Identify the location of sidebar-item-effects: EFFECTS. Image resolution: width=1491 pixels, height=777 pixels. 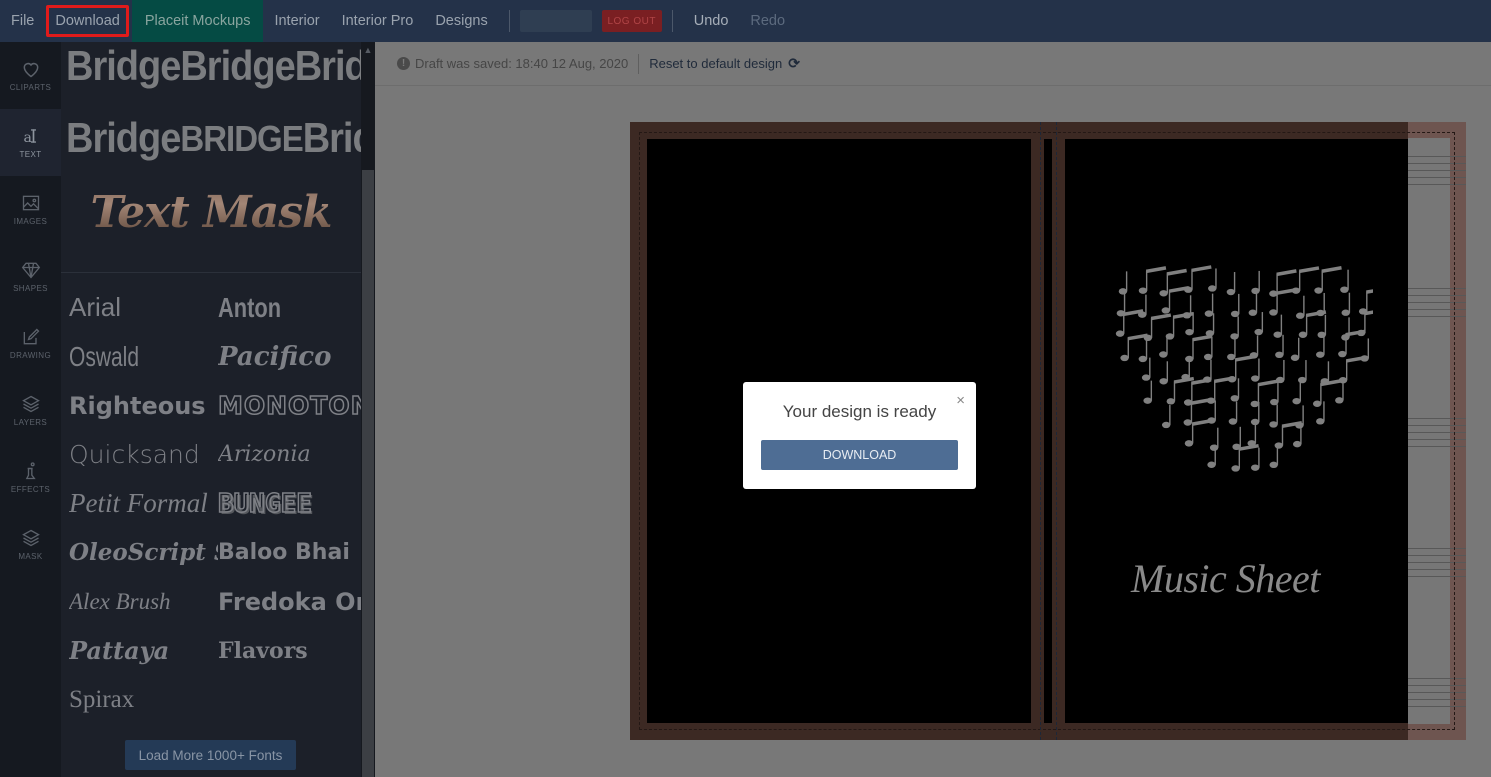
(30, 477).